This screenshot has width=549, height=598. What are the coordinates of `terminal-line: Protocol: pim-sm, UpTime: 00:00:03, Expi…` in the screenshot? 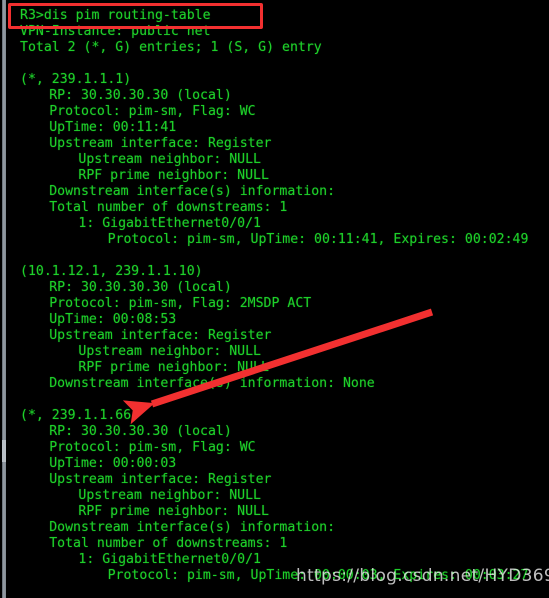 It's located at (318, 575).